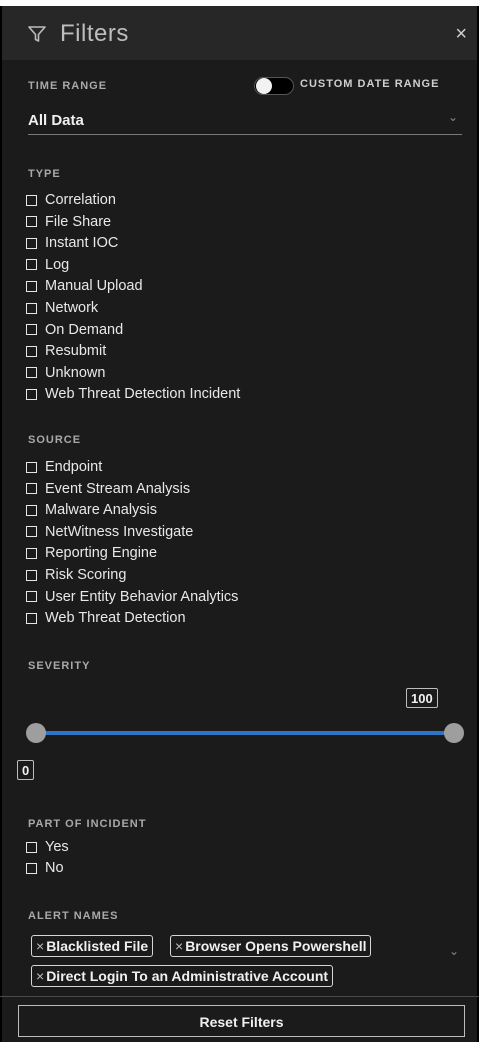  I want to click on custom-date-range-toggle, so click(274, 86).